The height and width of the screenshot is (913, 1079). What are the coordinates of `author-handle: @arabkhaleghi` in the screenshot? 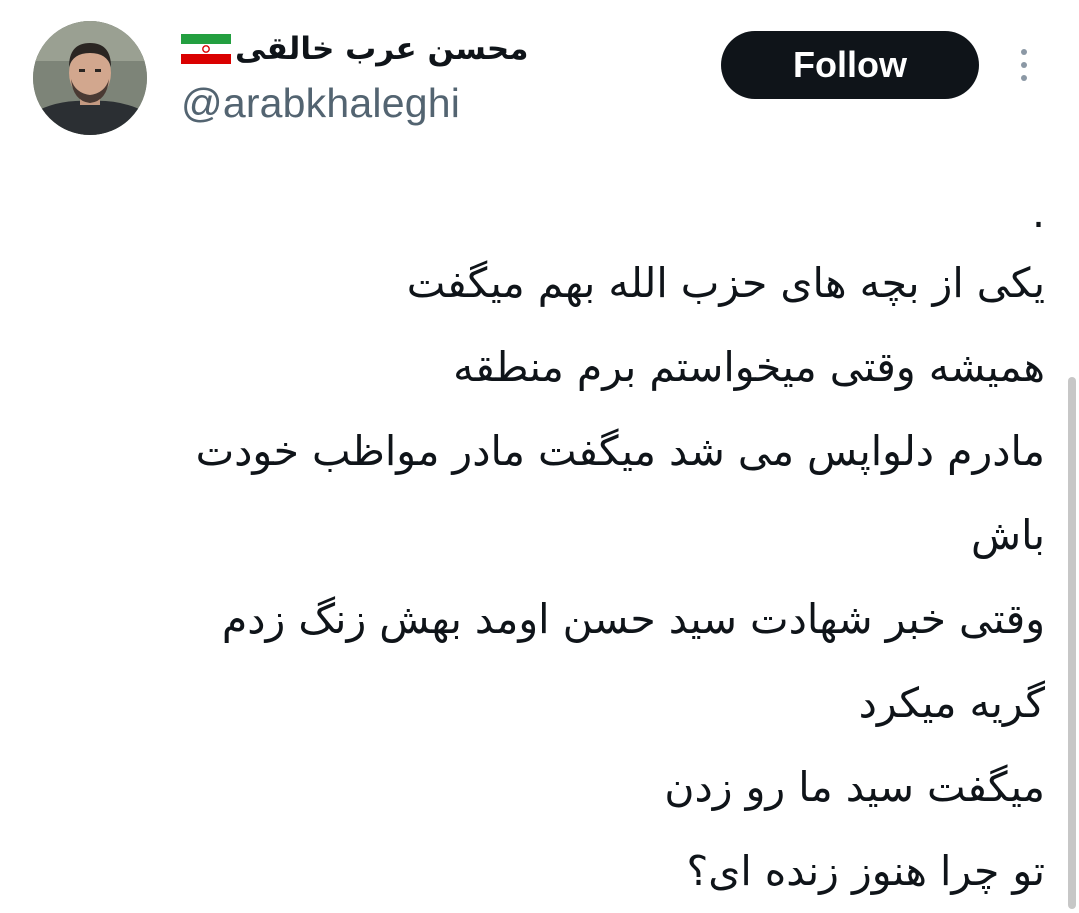 It's located at (320, 103).